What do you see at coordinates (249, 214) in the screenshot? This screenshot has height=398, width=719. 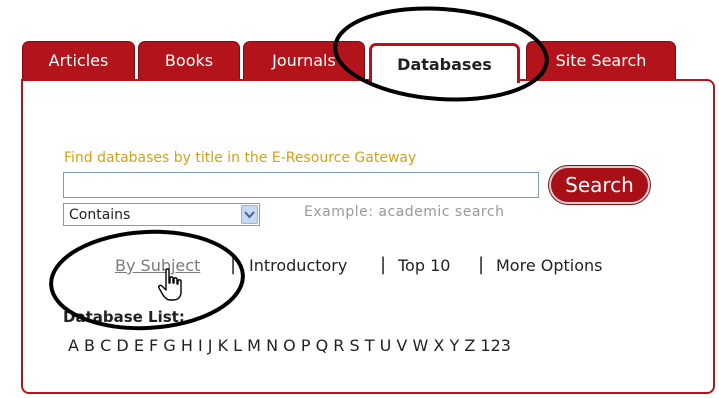 I see `chevron-down-icon` at bounding box center [249, 214].